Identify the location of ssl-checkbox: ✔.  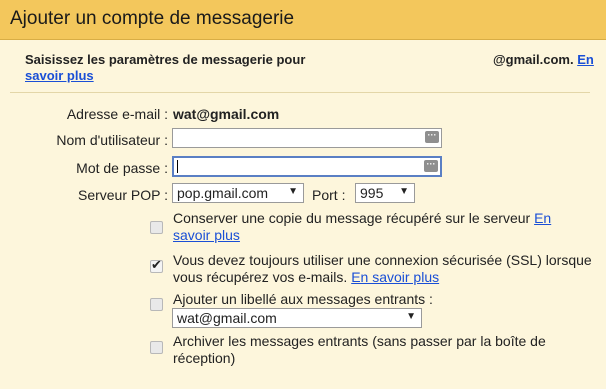
(156, 265).